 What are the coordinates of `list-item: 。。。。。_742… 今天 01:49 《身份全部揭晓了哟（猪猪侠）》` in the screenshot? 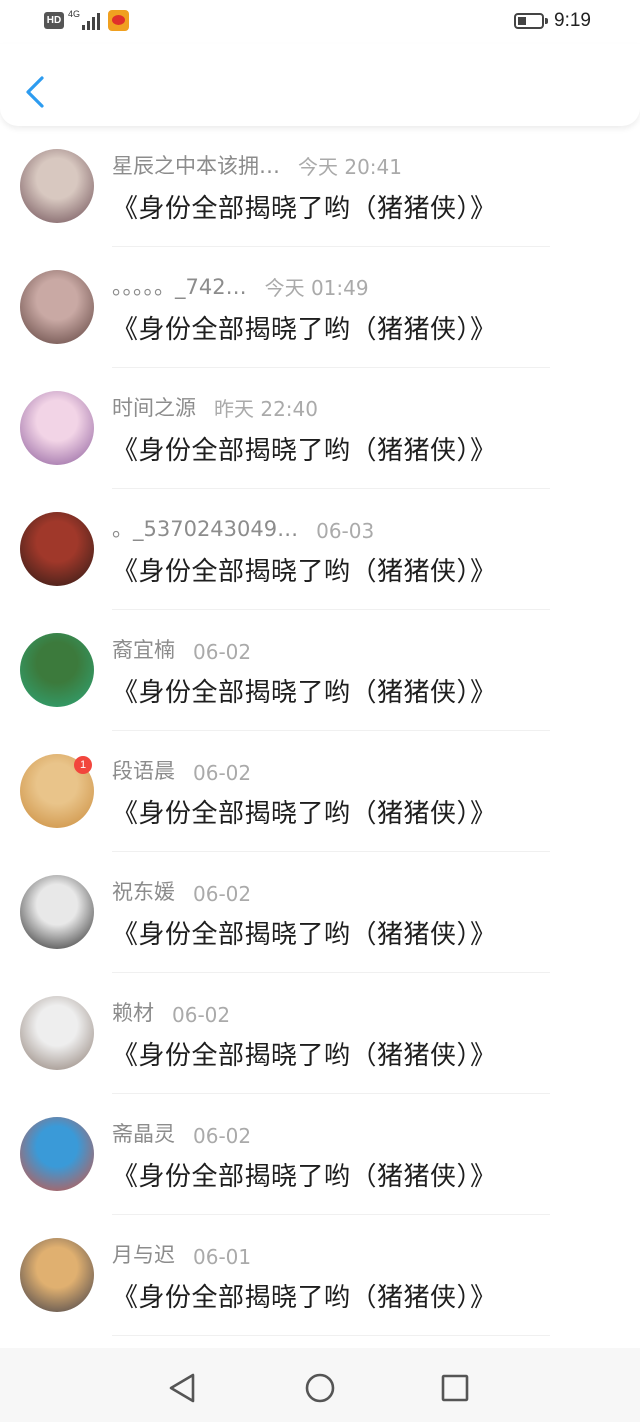 It's located at (320, 307).